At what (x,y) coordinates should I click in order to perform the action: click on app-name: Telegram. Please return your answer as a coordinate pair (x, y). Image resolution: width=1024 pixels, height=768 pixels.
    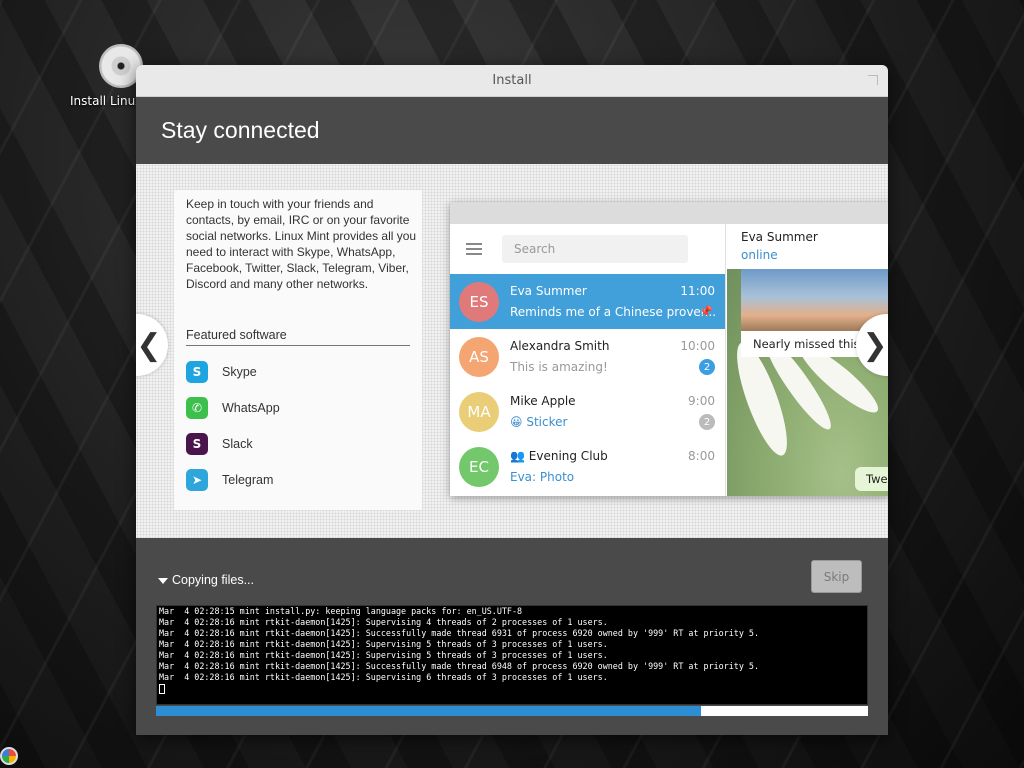
    Looking at the image, I should click on (248, 480).